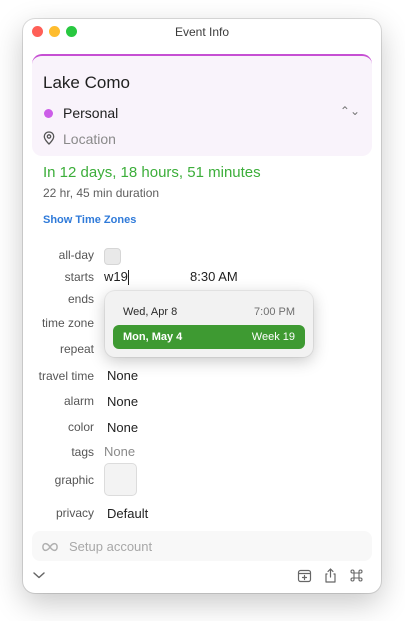  I want to click on event-header-card: Lake Como Personal ⌃⌄ Location, so click(202, 105).